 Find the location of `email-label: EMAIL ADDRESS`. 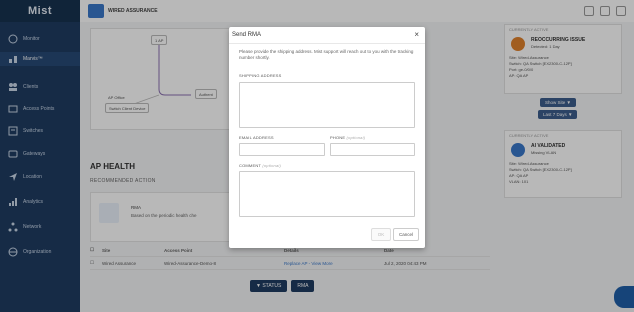

email-label: EMAIL ADDRESS is located at coordinates (256, 137).